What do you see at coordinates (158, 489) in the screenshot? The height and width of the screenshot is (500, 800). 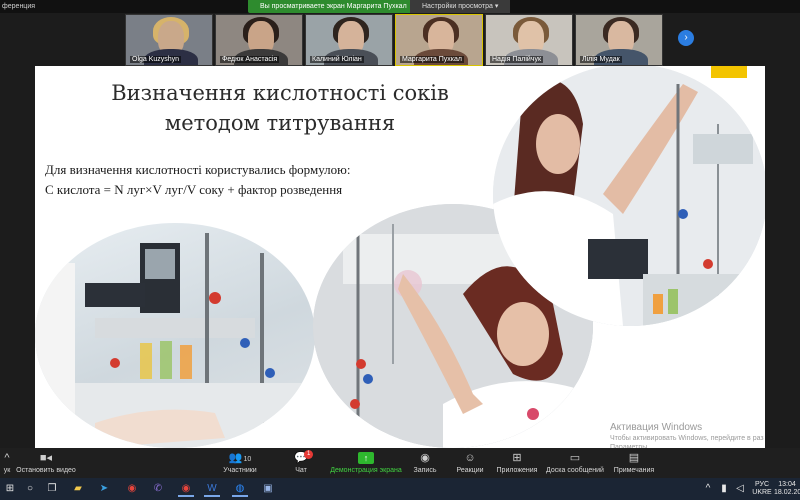 I see `viber-icon: ✆` at bounding box center [158, 489].